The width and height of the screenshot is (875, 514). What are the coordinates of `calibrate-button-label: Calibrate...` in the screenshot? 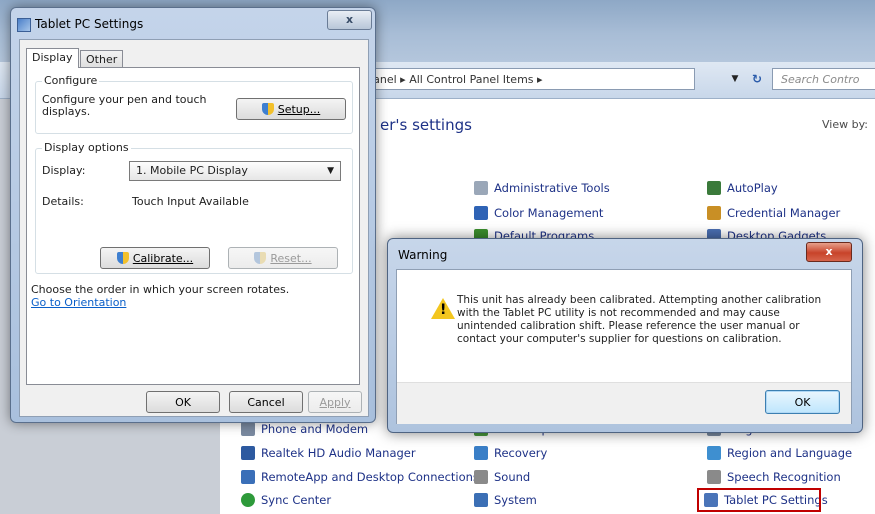 It's located at (163, 258).